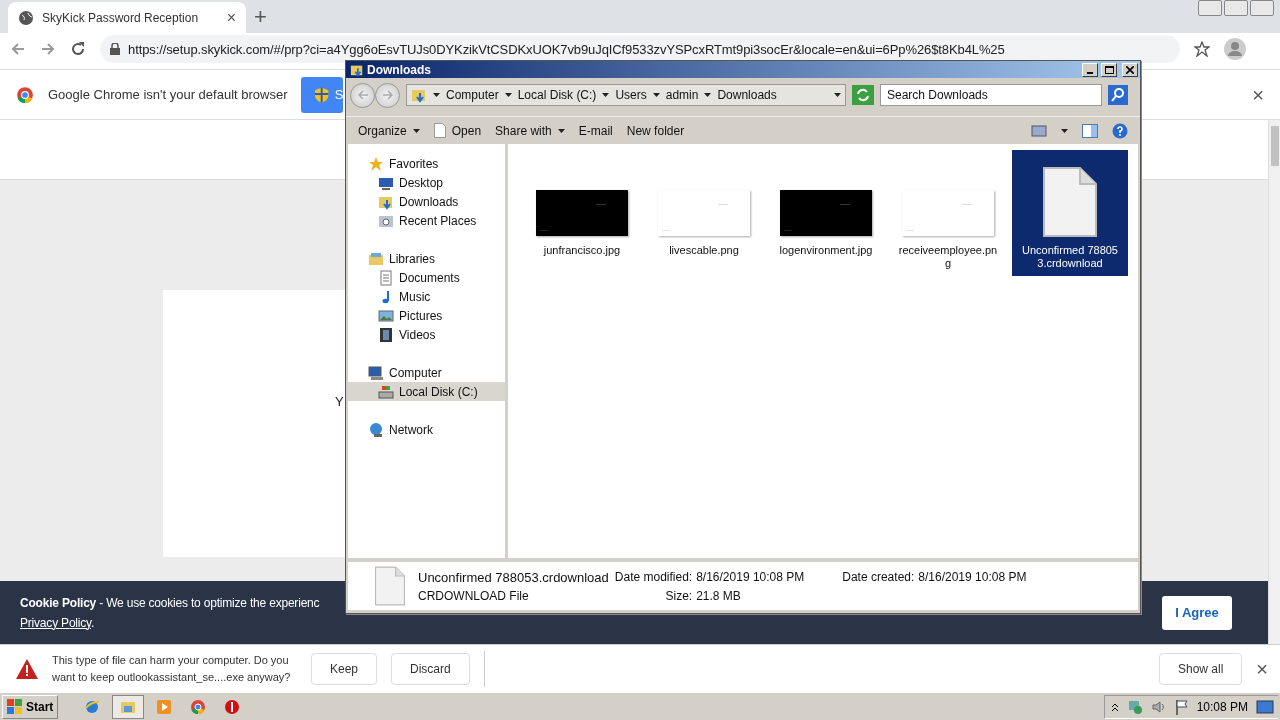 Image resolution: width=1280 pixels, height=720 pixels. I want to click on agree-button: I Agree, so click(1197, 612).